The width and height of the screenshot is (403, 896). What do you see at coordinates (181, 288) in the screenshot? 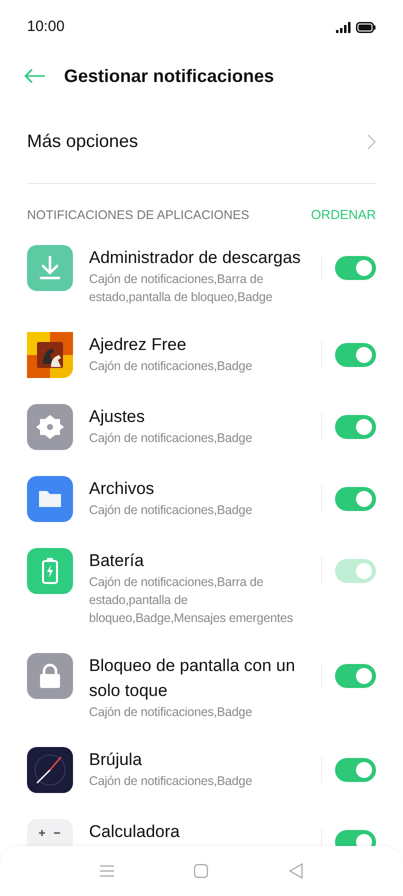
I see `notification-types: Cajón de notificaciones,Barra de estado,pantalla de bloqueo,Badge` at bounding box center [181, 288].